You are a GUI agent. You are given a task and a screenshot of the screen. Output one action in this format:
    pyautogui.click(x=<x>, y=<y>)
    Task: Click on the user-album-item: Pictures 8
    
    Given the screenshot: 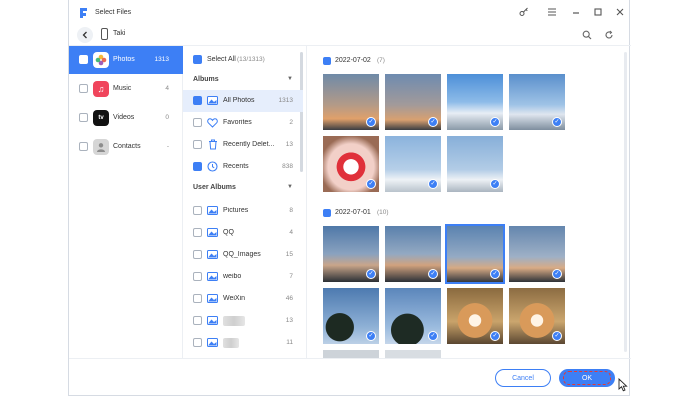 What is the action you would take?
    pyautogui.click(x=243, y=211)
    